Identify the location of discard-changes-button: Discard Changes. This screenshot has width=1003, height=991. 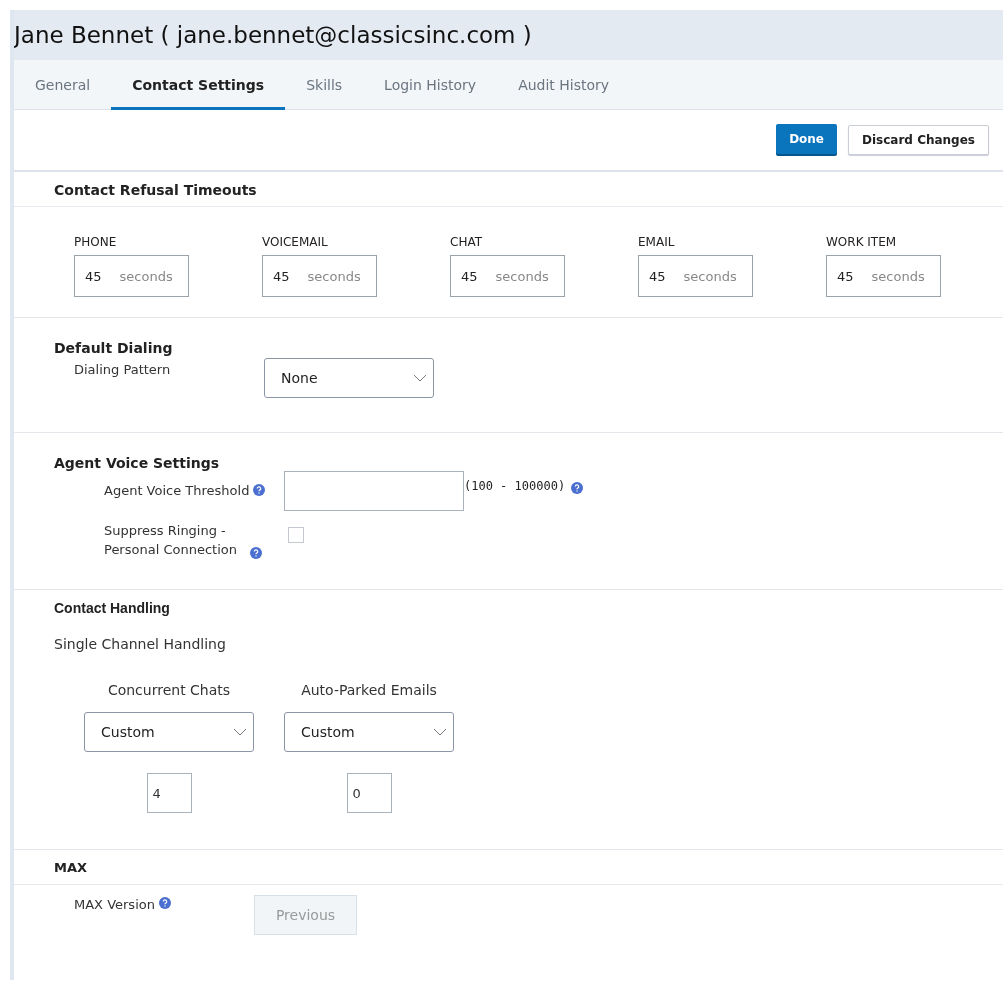
(918, 140).